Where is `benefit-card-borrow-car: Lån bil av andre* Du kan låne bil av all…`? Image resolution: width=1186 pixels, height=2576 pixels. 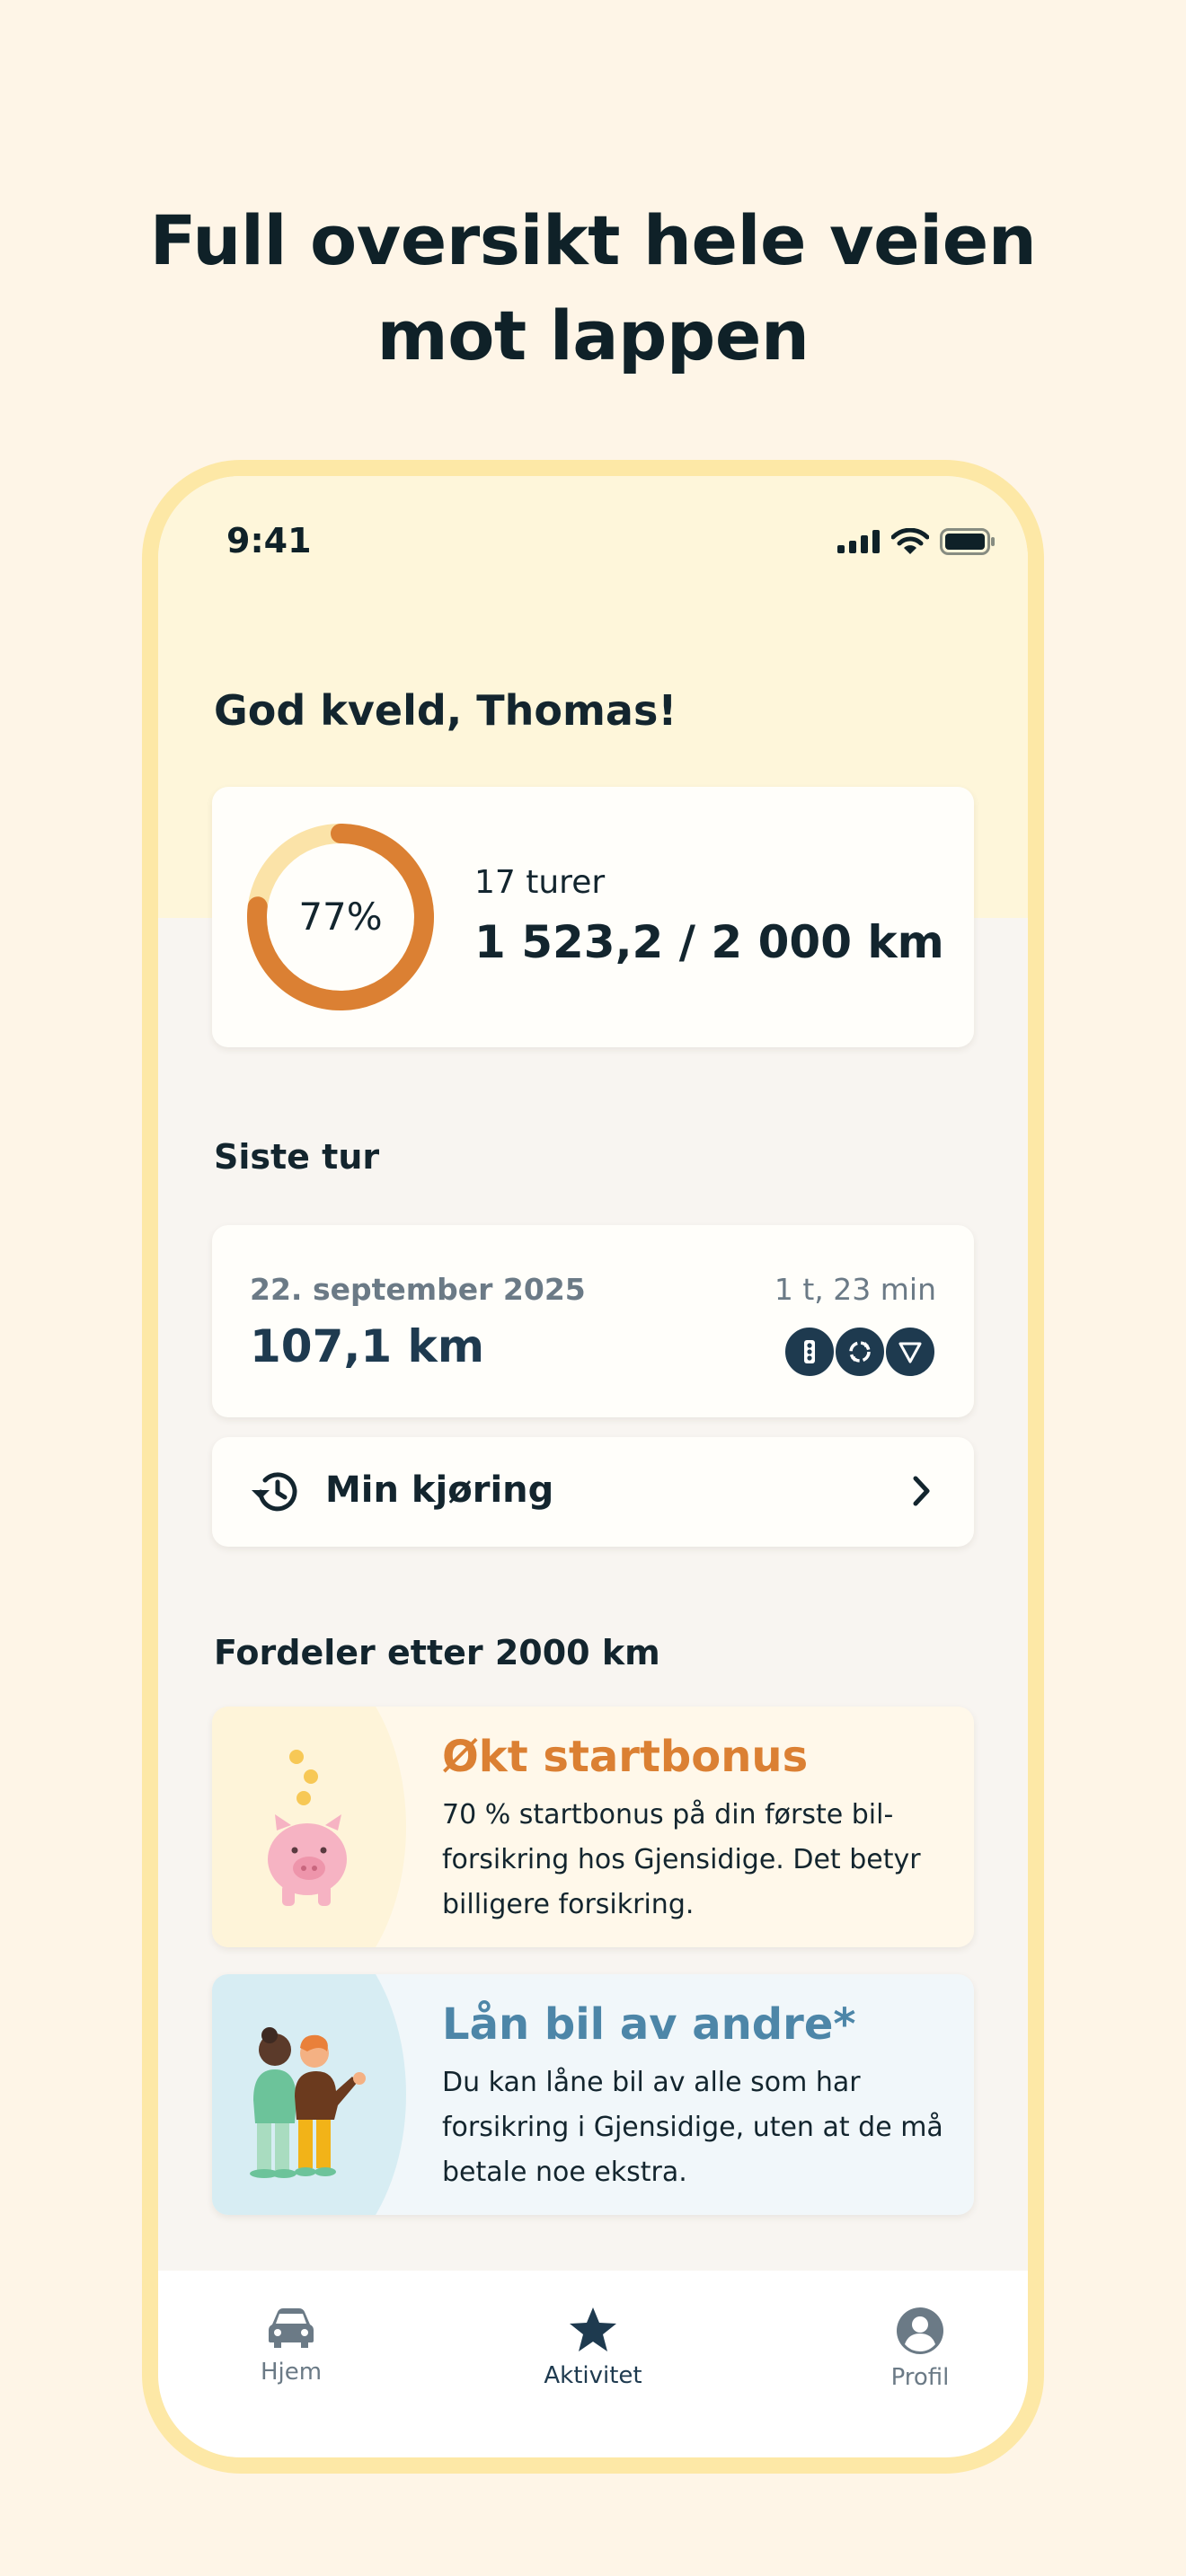
benefit-card-borrow-car: Lån bil av andre* Du kan låne bil av all… is located at coordinates (593, 2094).